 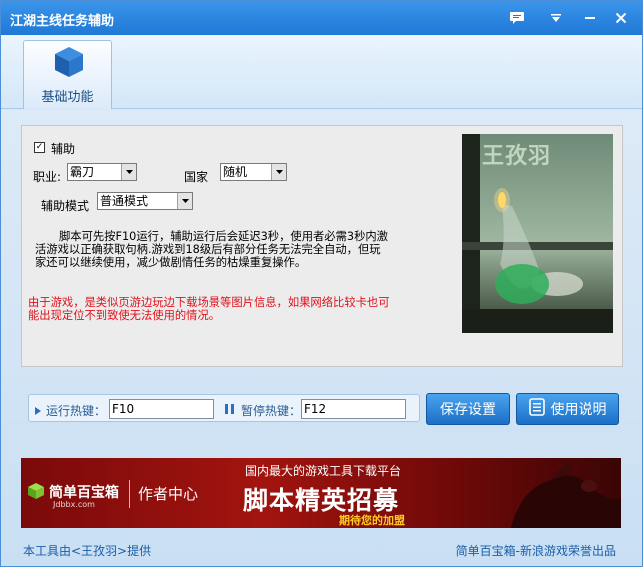 What do you see at coordinates (161, 409) in the screenshot?
I see `run-hotkey-input: F10` at bounding box center [161, 409].